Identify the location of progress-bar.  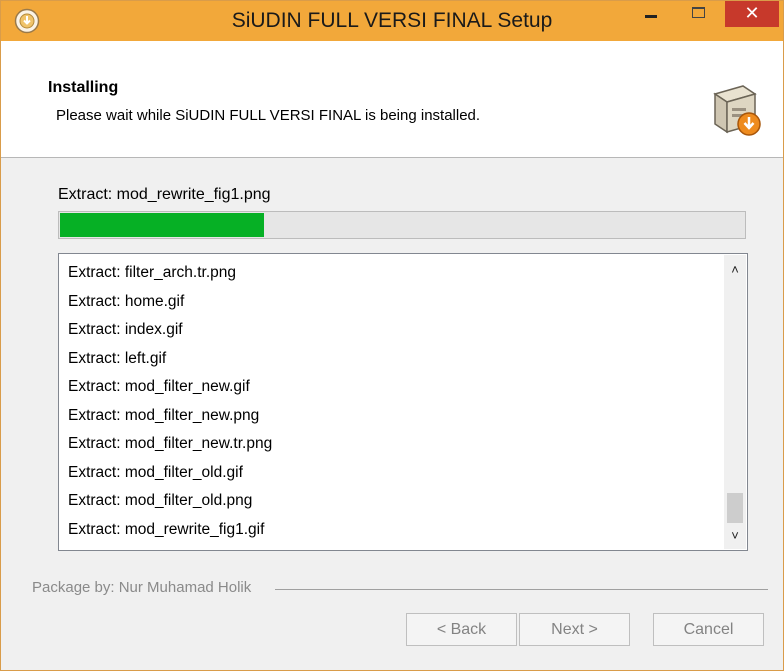
(402, 225).